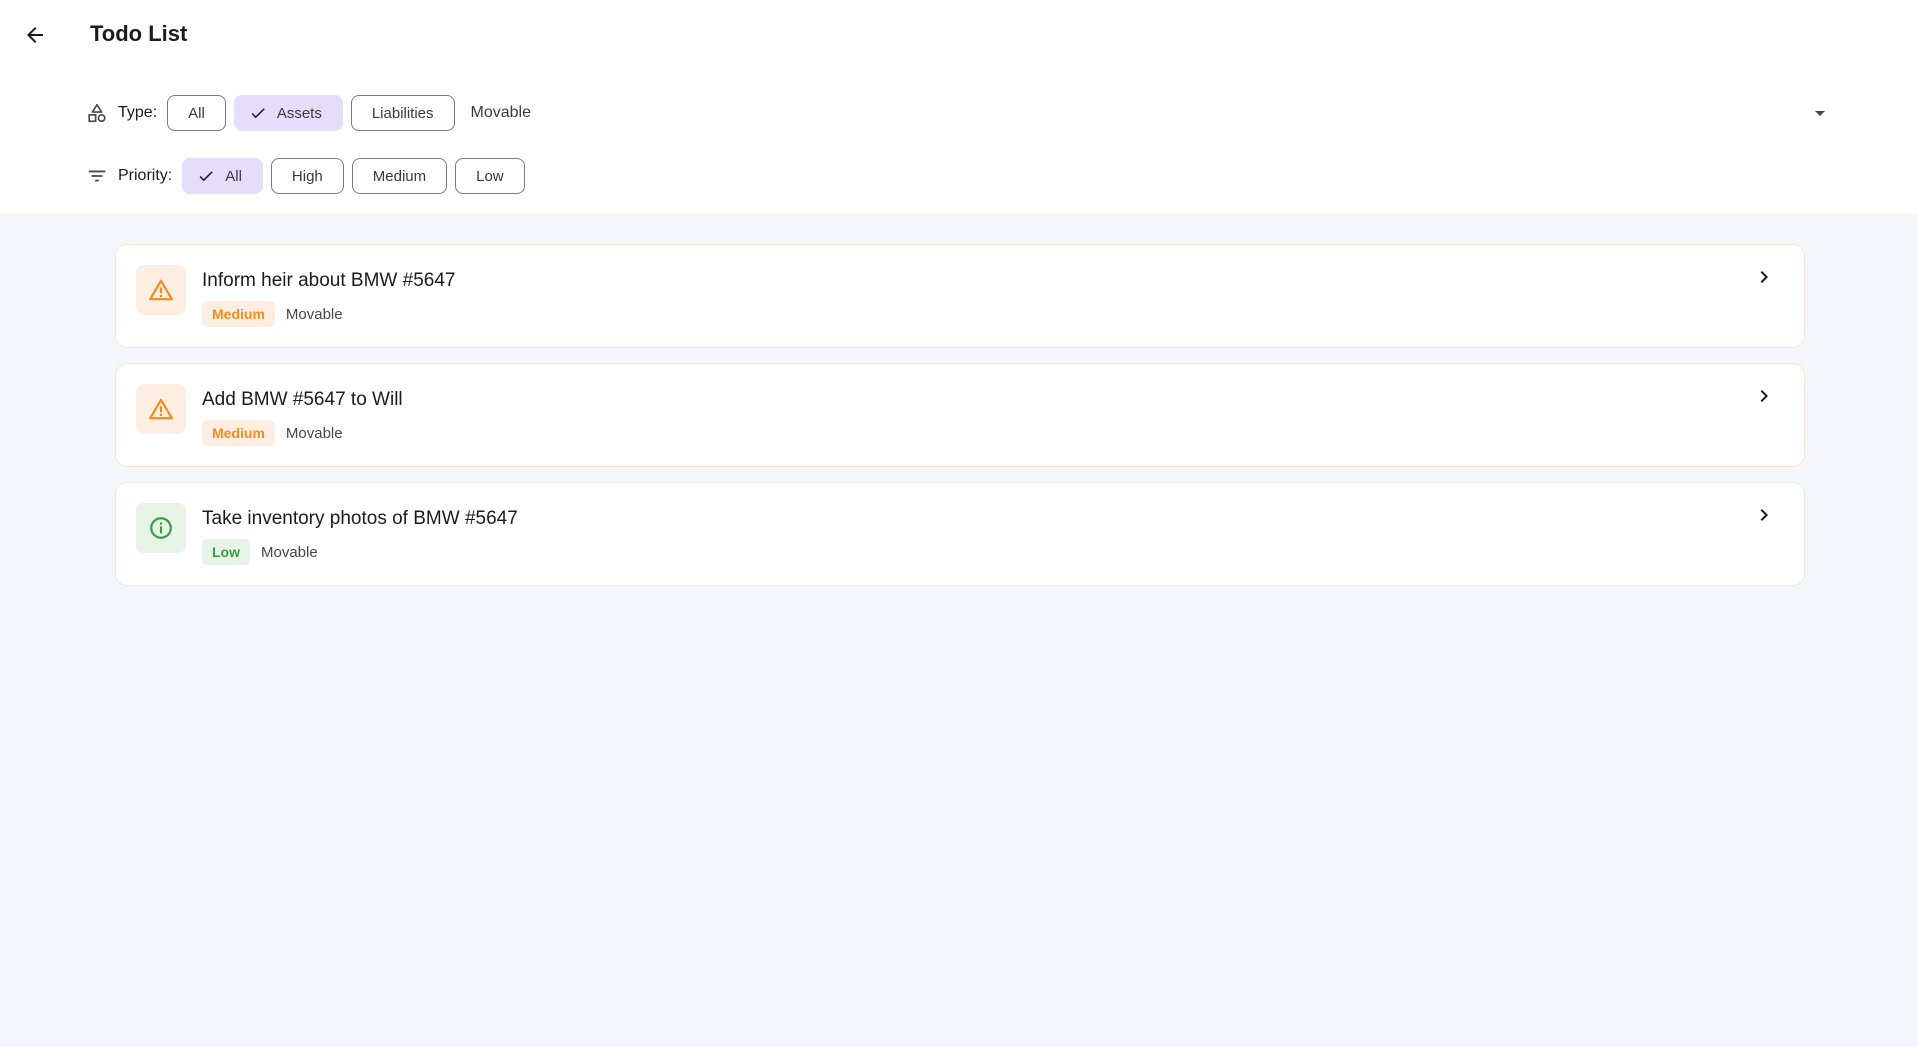 This screenshot has height=1047, width=1918. I want to click on type-chip-liabilities: Liabilities, so click(402, 113).